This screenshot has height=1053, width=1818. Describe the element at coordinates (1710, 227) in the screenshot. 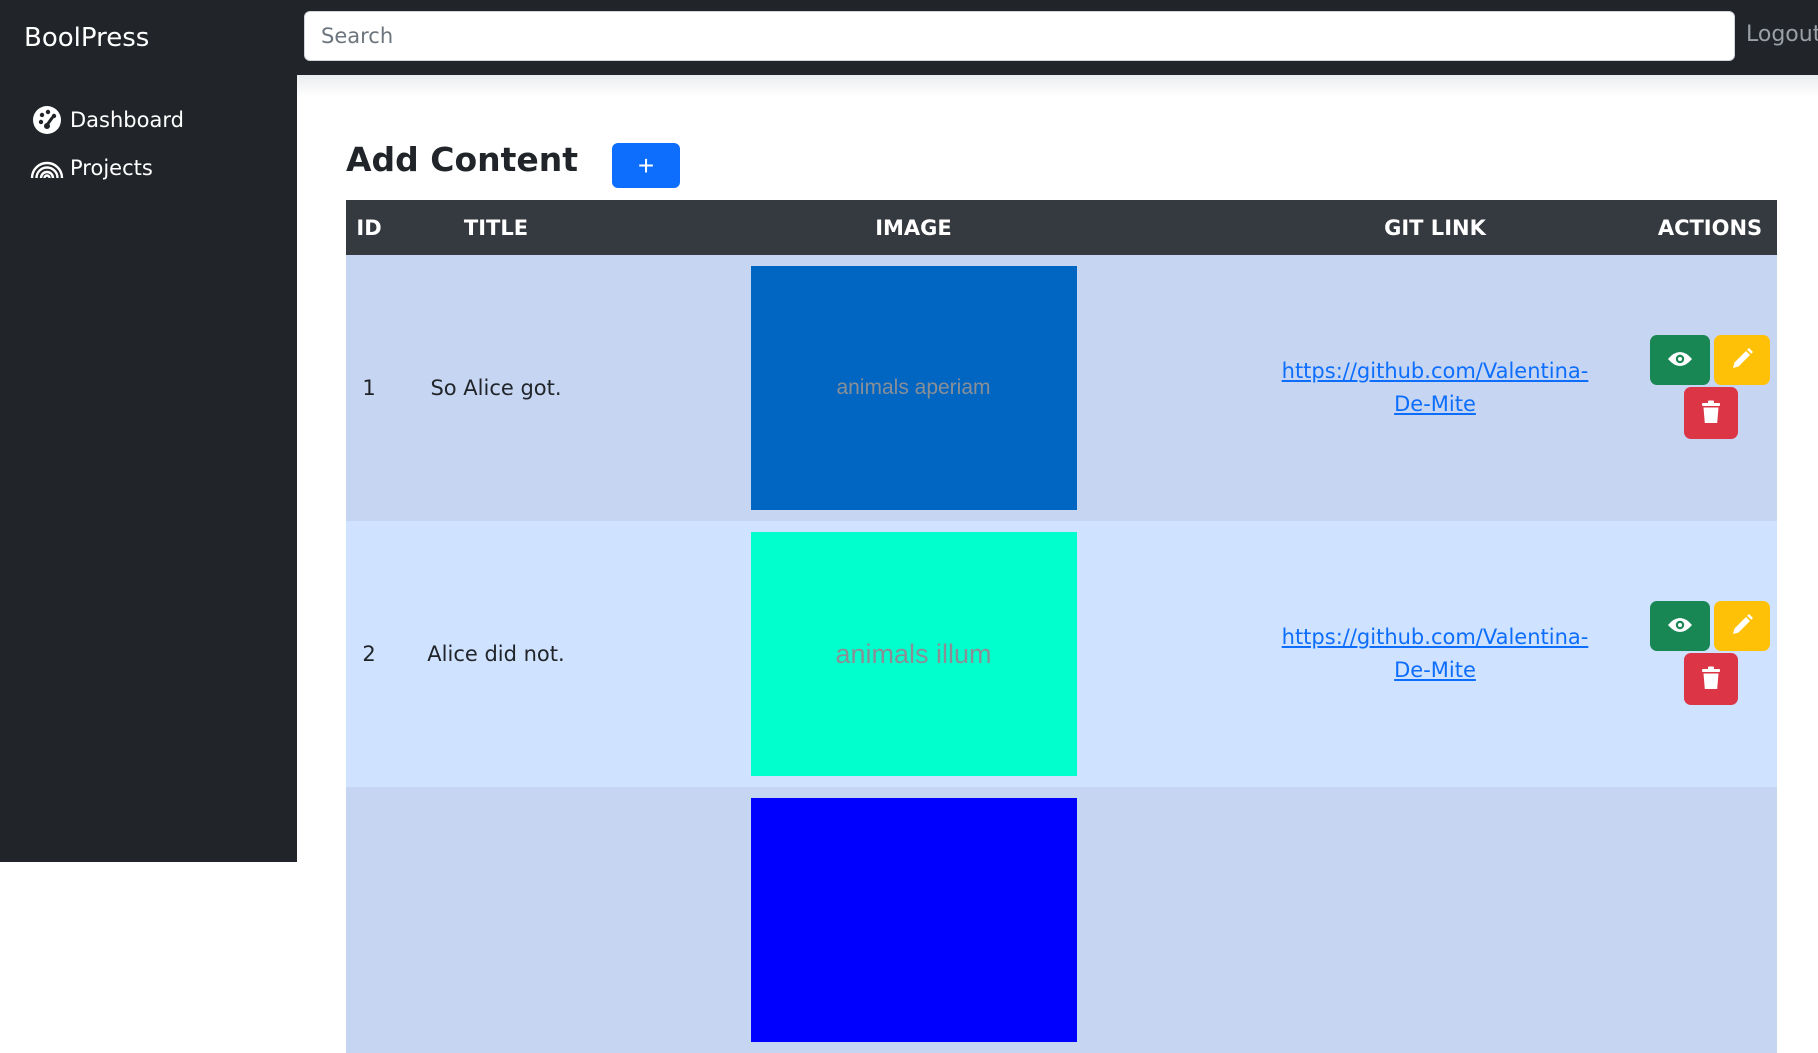

I see `column-header-actions: ACTIONS` at that location.